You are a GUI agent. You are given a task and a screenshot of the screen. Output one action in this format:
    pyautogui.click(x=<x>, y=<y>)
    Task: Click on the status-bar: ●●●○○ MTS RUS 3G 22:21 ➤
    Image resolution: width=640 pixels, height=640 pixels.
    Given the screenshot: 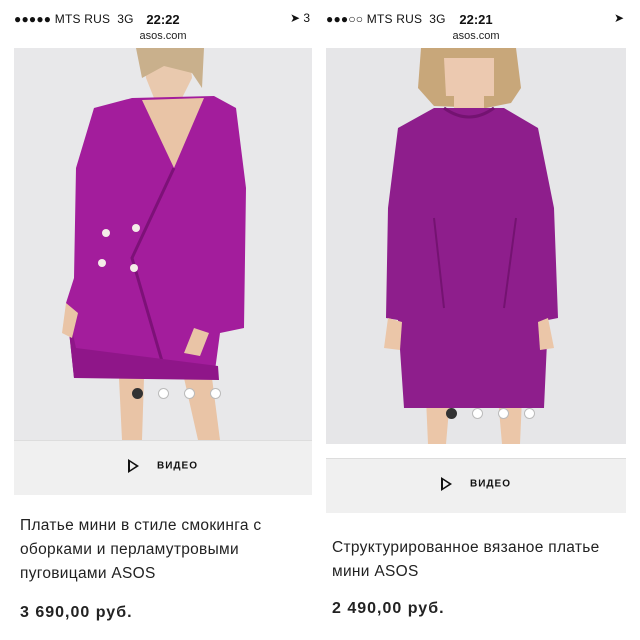 What is the action you would take?
    pyautogui.click(x=476, y=18)
    